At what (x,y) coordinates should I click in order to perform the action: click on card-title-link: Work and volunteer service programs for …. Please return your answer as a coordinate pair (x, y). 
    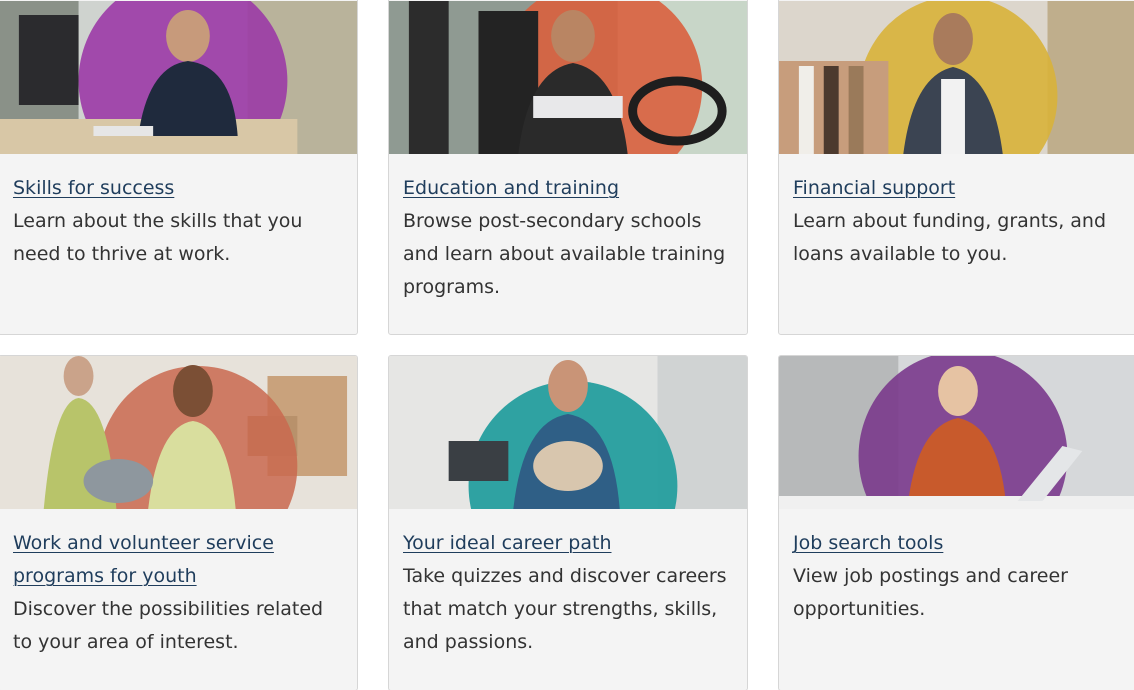
    Looking at the image, I should click on (178, 560).